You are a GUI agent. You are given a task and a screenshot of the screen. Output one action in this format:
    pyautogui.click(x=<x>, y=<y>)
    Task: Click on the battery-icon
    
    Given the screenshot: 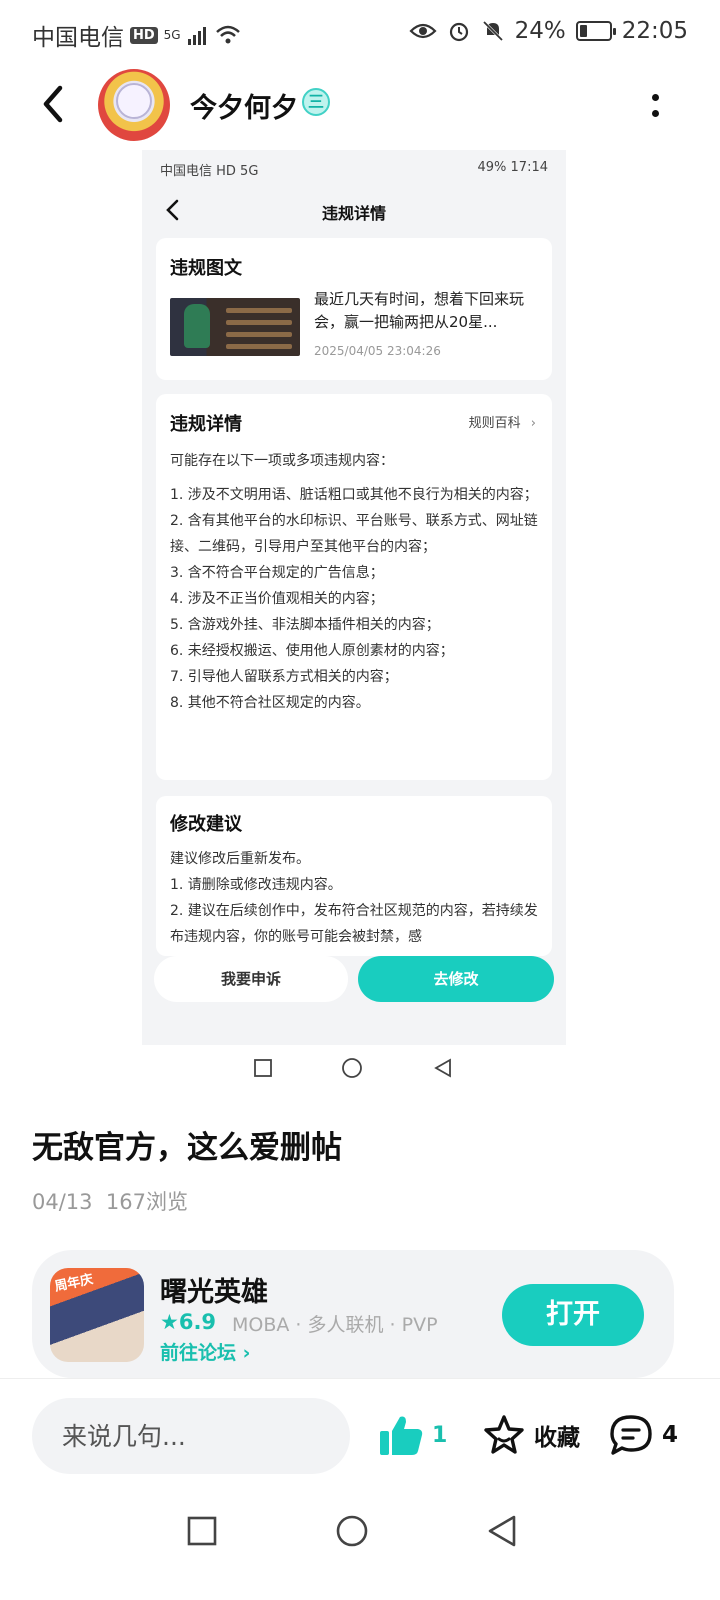 What is the action you would take?
    pyautogui.click(x=595, y=31)
    